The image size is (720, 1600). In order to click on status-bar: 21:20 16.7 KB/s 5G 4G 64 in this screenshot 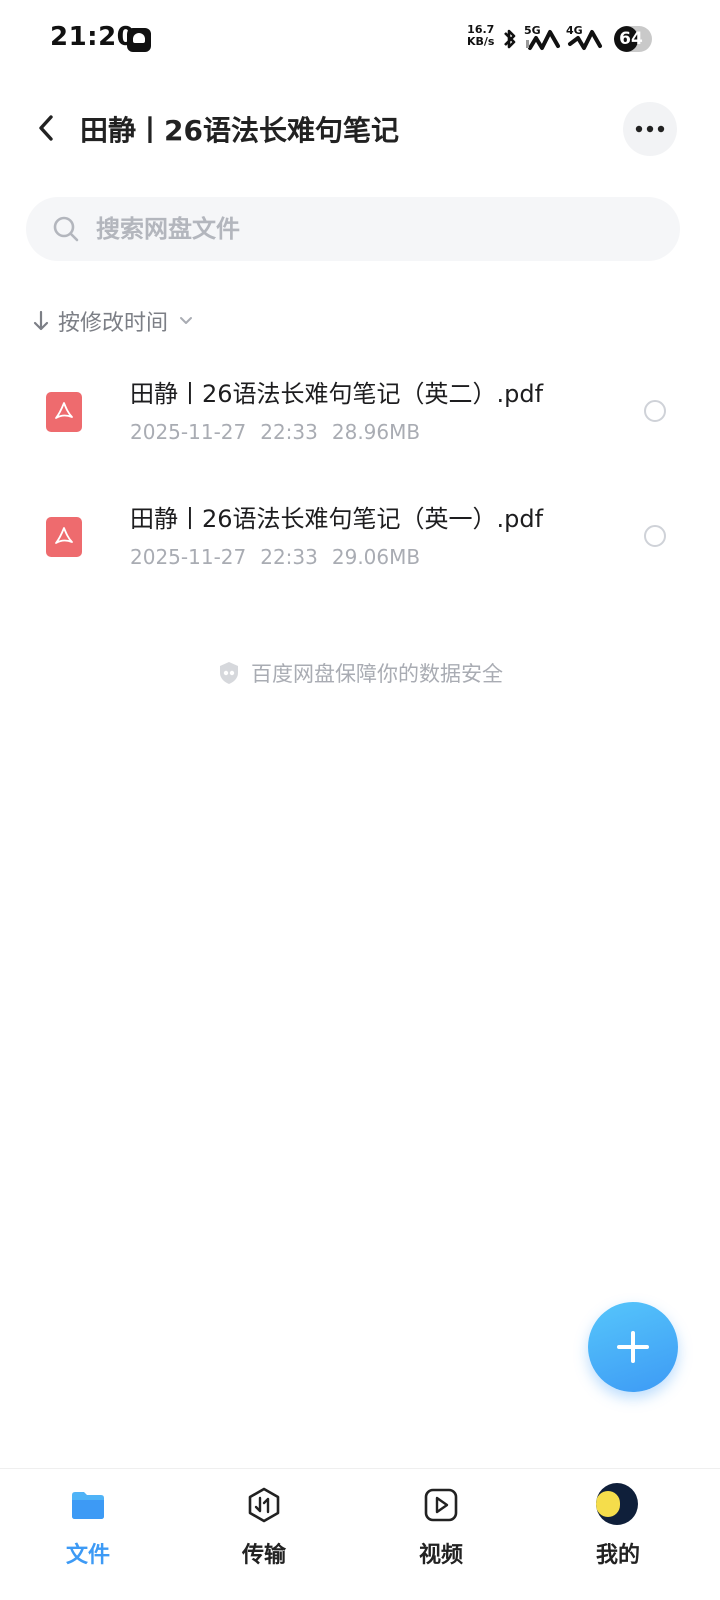, I will do `click(360, 40)`.